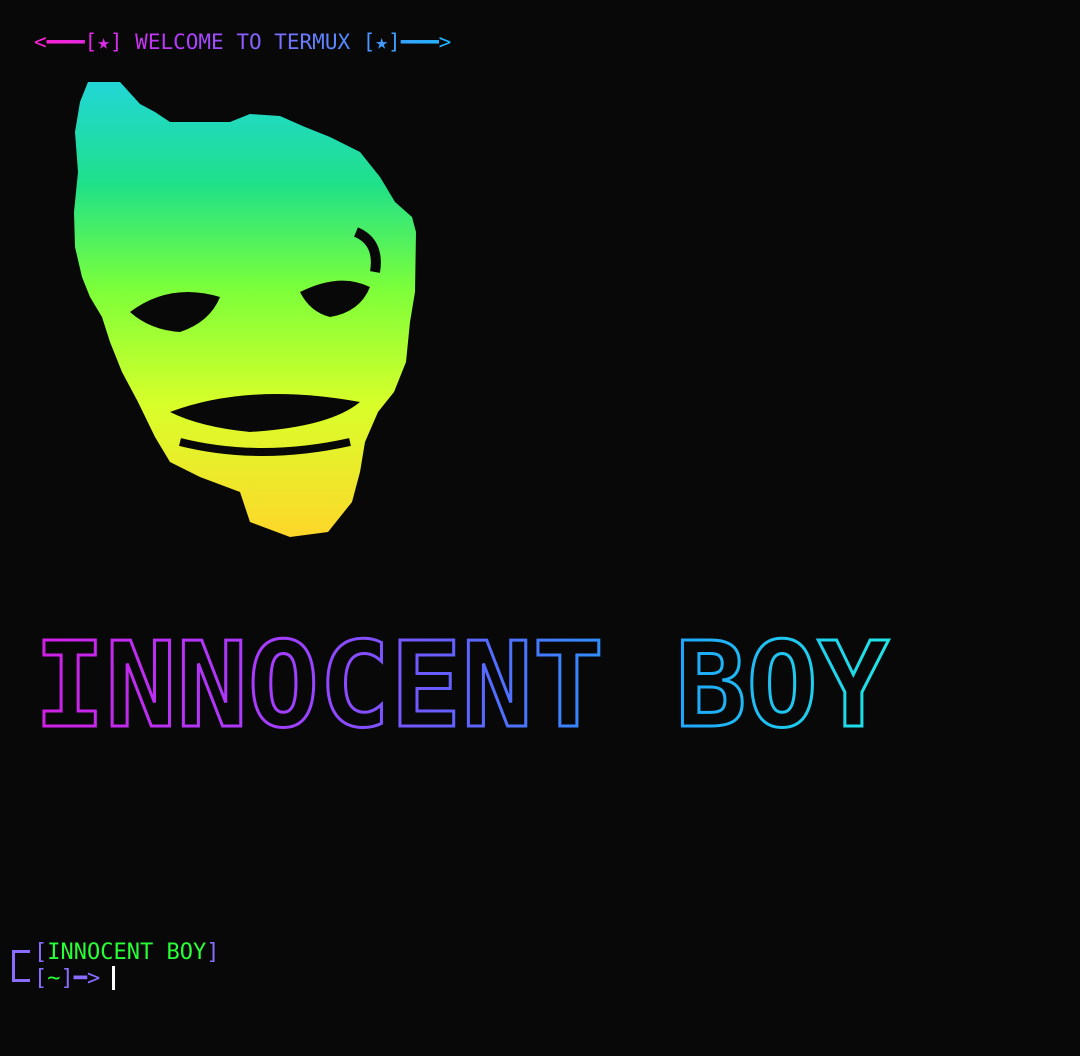 The image size is (1080, 1056). I want to click on welcome-text: WELCOME TO TERMUX, so click(243, 42).